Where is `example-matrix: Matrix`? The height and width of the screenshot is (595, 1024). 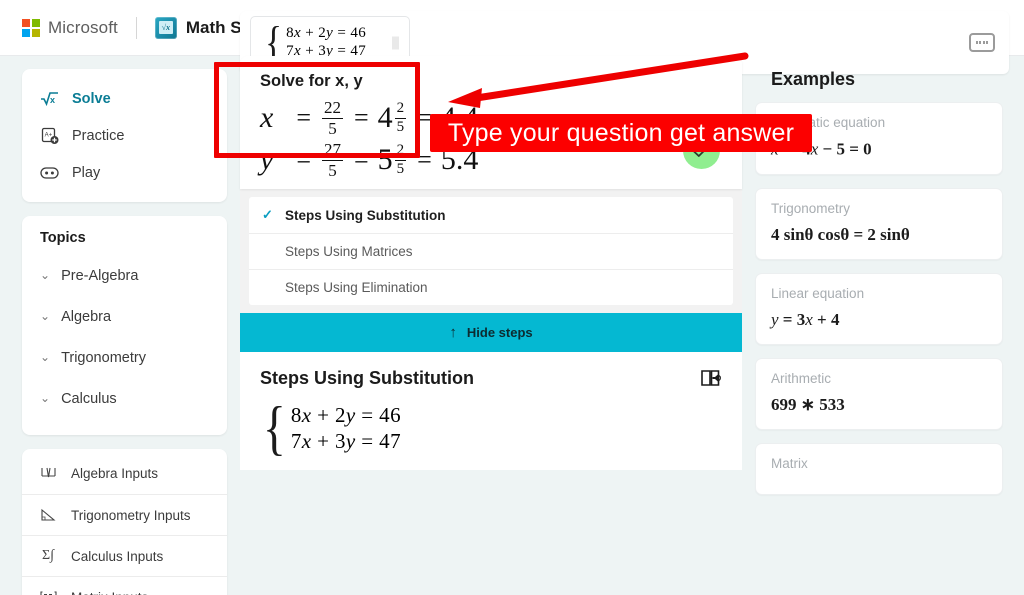
example-matrix: Matrix is located at coordinates (879, 468).